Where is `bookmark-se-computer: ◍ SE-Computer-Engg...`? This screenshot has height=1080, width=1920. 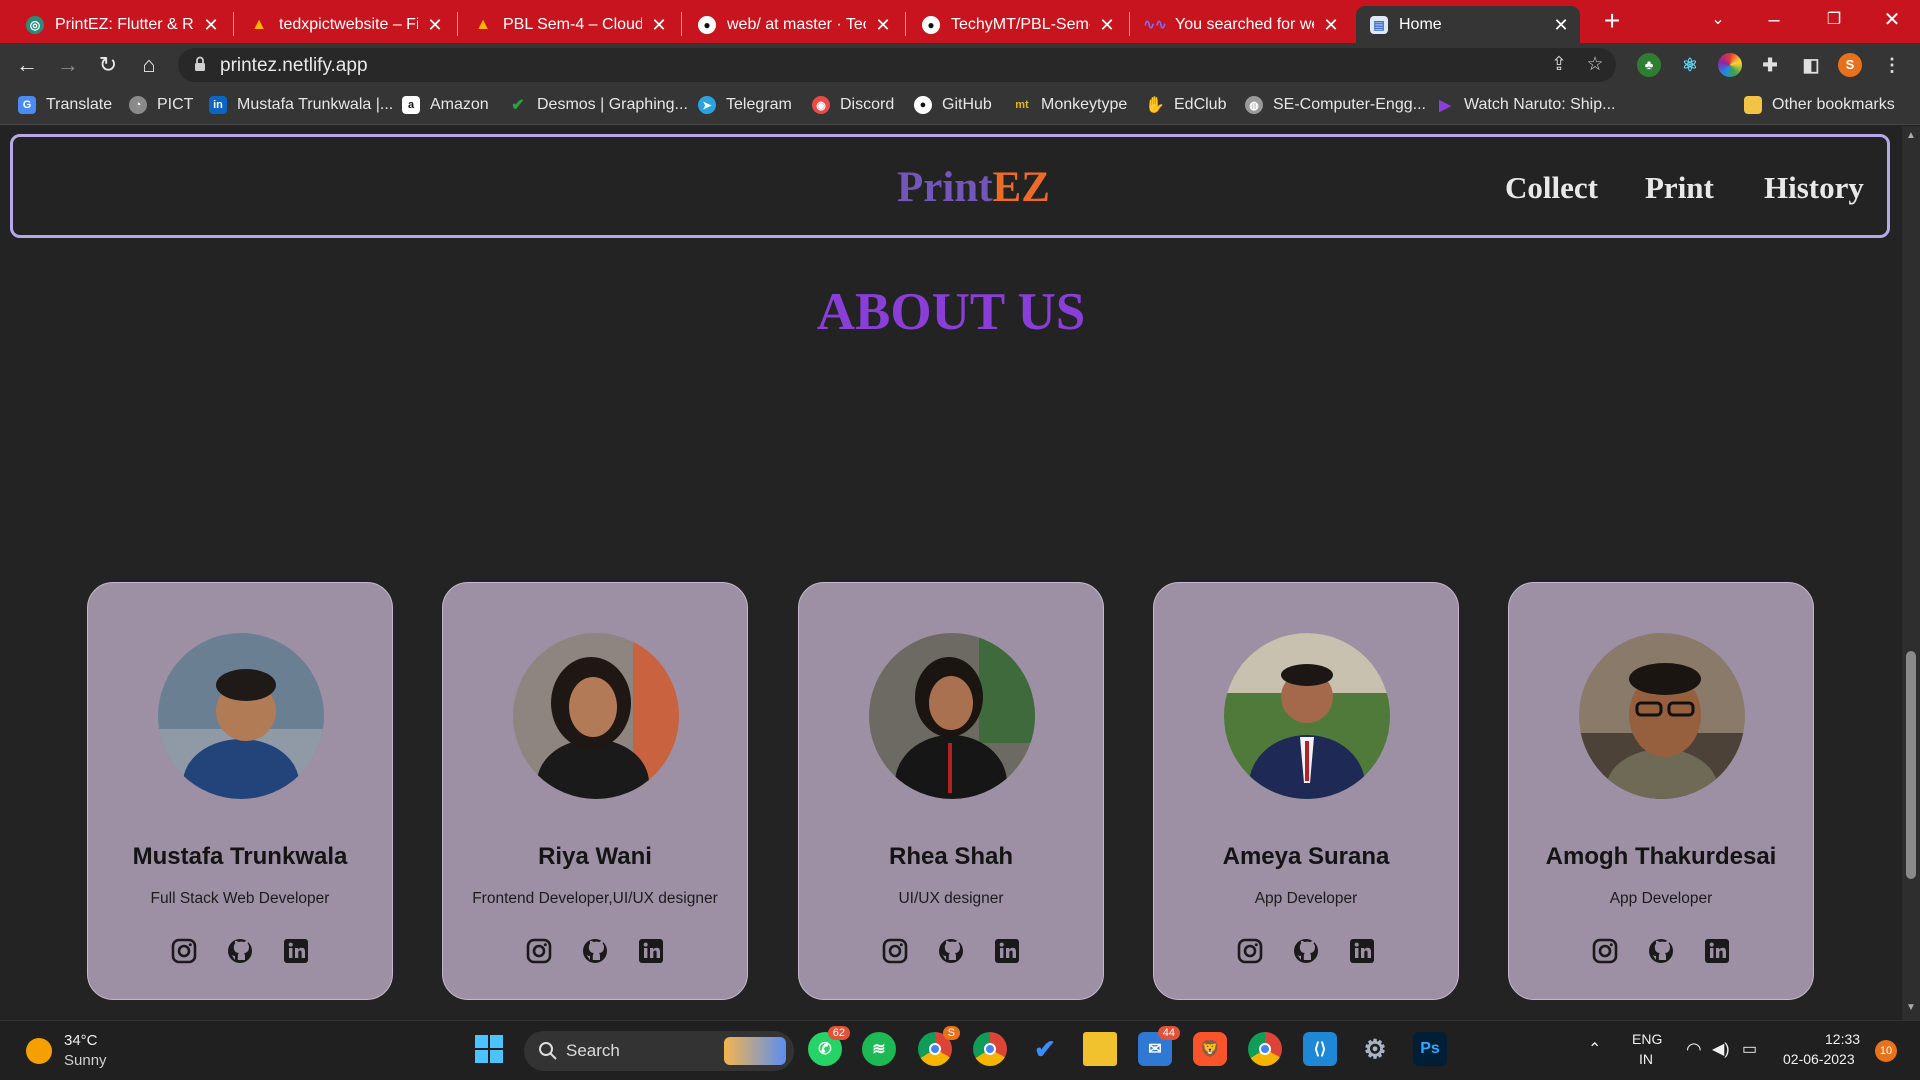
bookmark-se-computer: ◍ SE-Computer-Engg... is located at coordinates (1335, 105).